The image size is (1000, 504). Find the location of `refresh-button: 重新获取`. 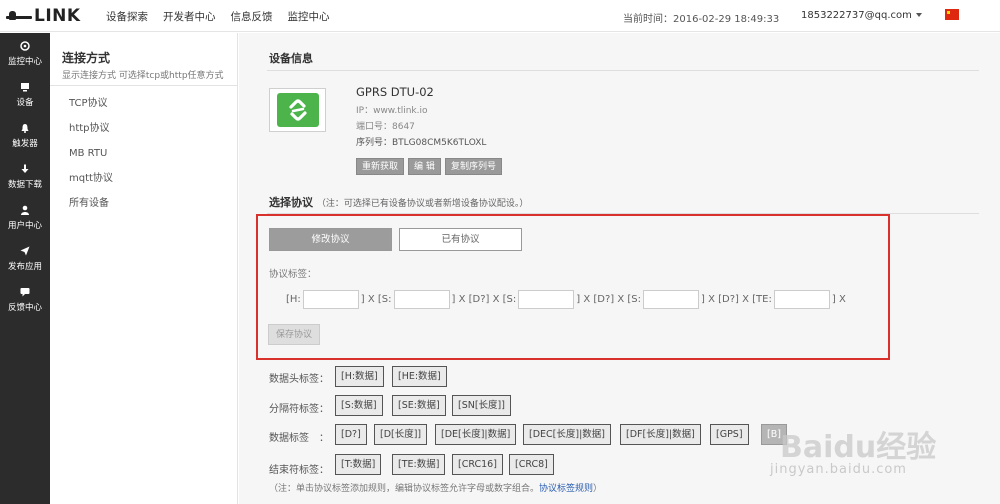

refresh-button: 重新获取 is located at coordinates (380, 166).